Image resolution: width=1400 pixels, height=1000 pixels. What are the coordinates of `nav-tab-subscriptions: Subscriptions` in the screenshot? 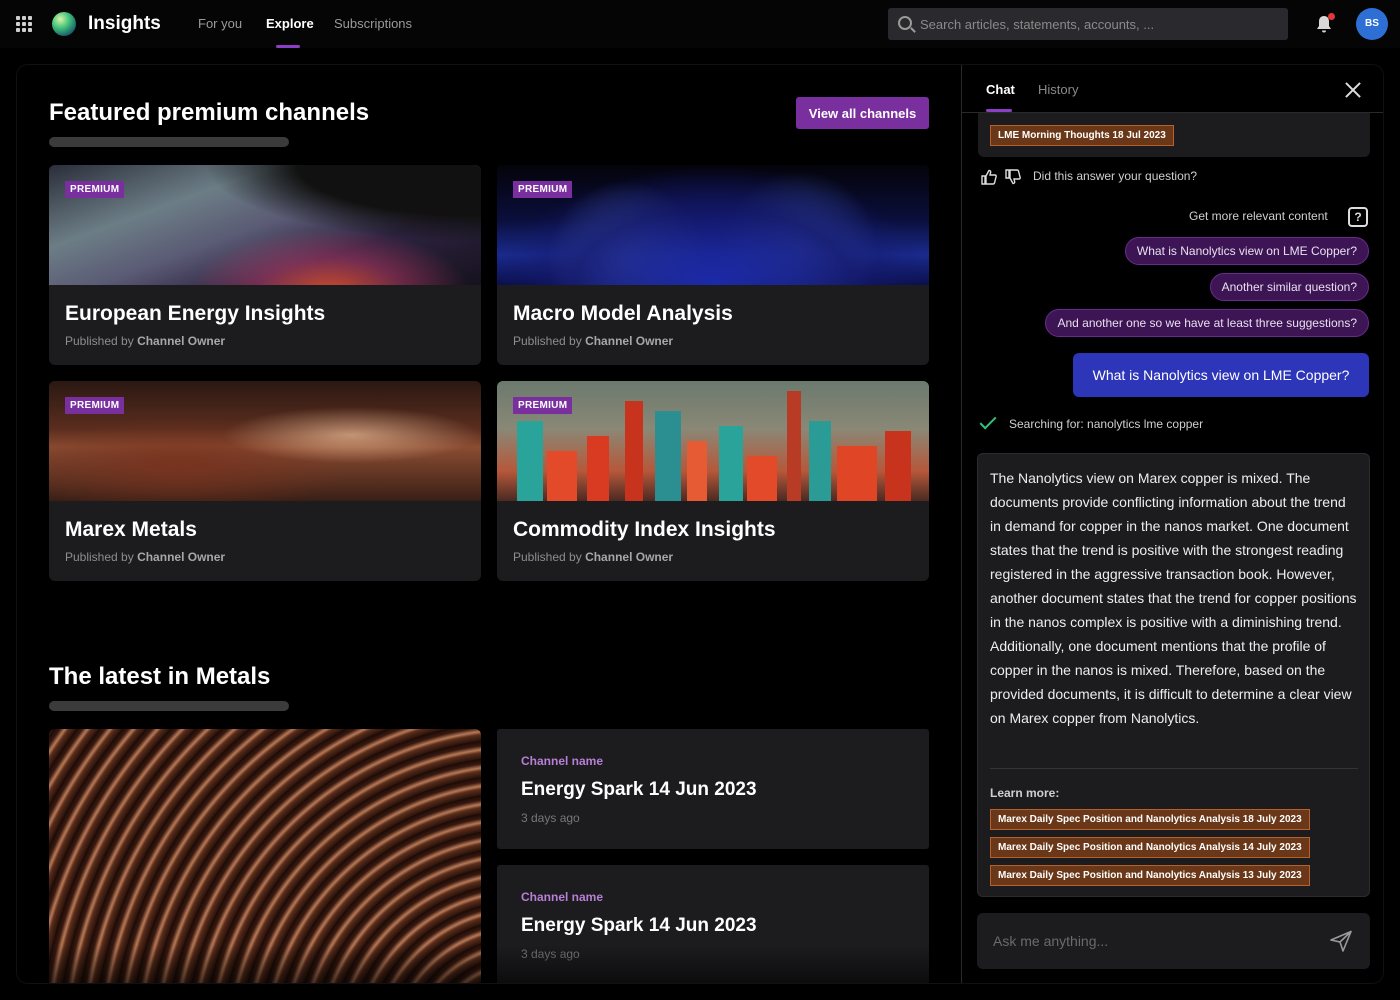 It's located at (373, 23).